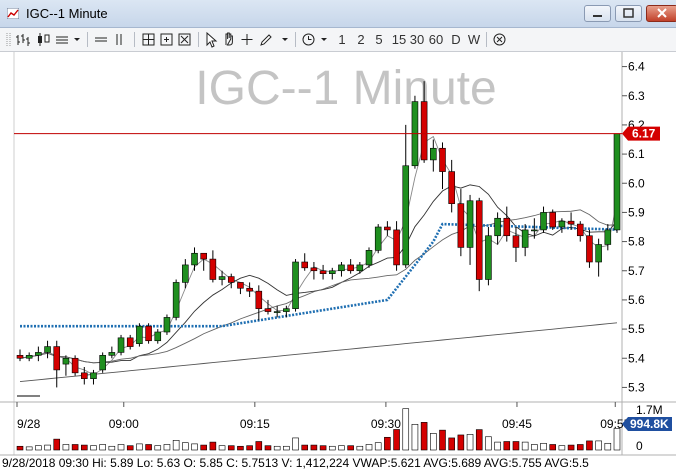 The image size is (676, 475). What do you see at coordinates (499, 39) in the screenshot?
I see `cancel-circle-icon` at bounding box center [499, 39].